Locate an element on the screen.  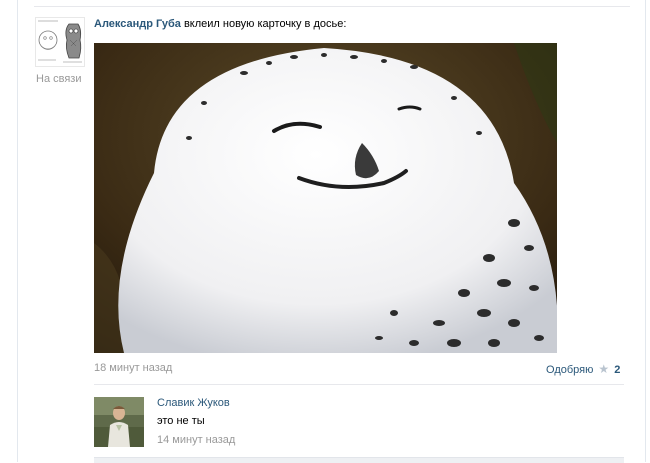
right-border is located at coordinates (645, 231).